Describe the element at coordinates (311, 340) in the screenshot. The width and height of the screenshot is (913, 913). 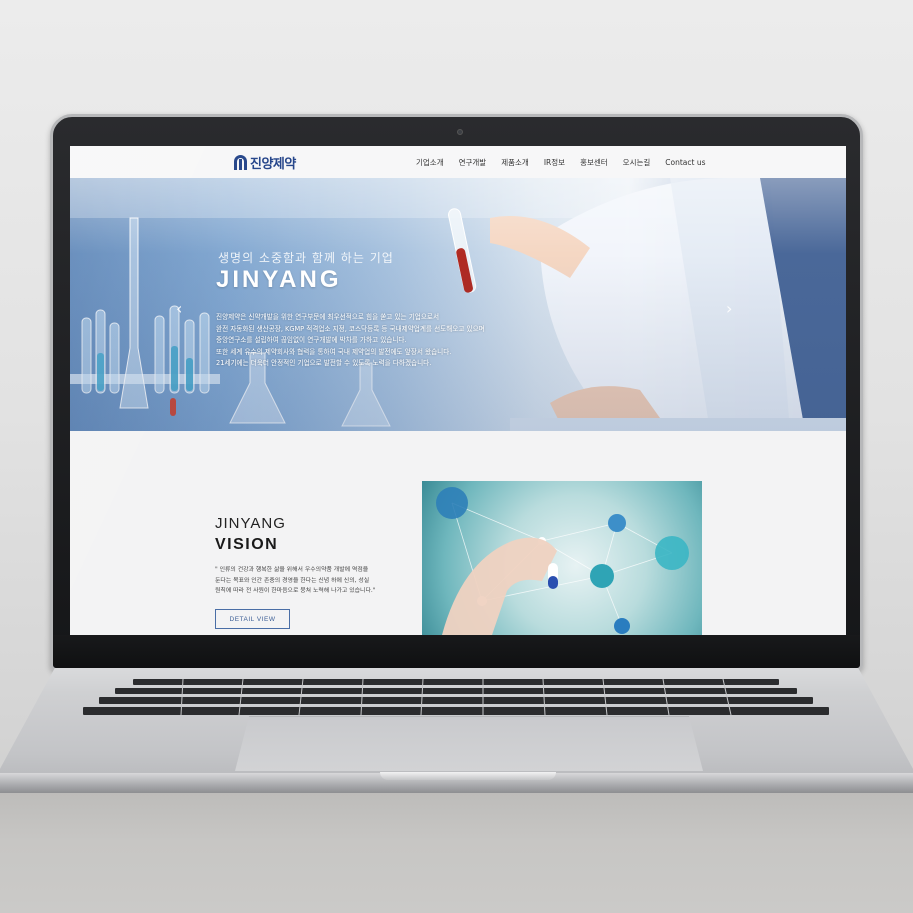
I see `hero-description-line: 중앙연구소를 설립하여 끊임없이 연구개발에 박차를 가하고 있습니다.` at that location.